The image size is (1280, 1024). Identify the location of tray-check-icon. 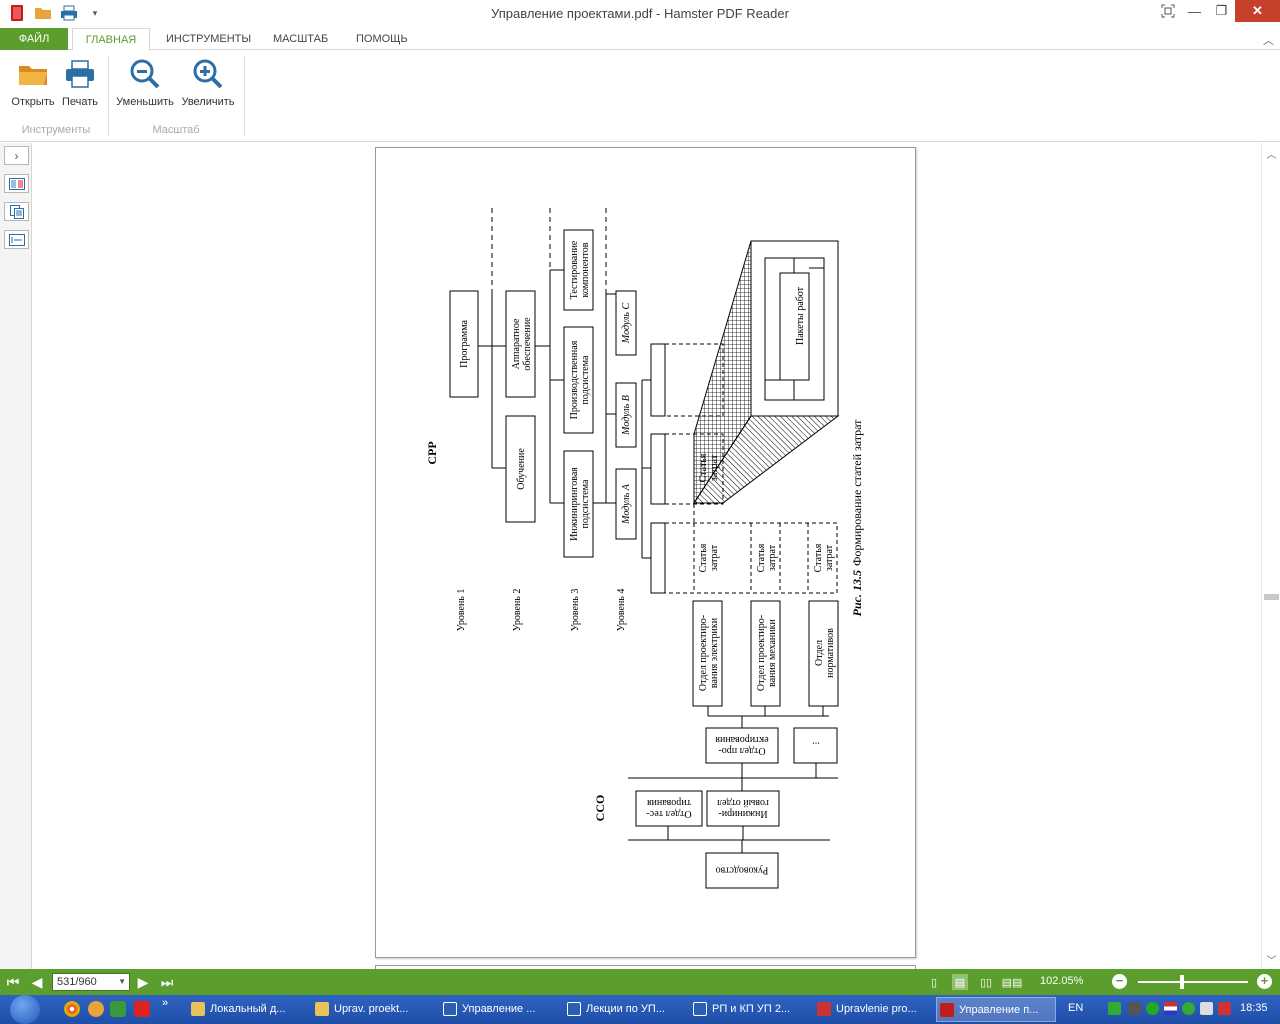
(1152, 1008).